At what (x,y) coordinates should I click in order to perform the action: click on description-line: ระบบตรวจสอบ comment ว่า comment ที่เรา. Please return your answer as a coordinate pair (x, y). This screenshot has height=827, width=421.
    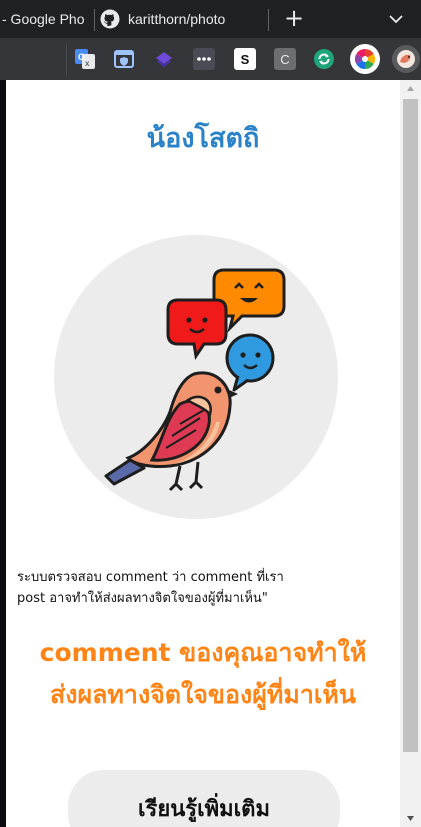
    Looking at the image, I should click on (150, 577).